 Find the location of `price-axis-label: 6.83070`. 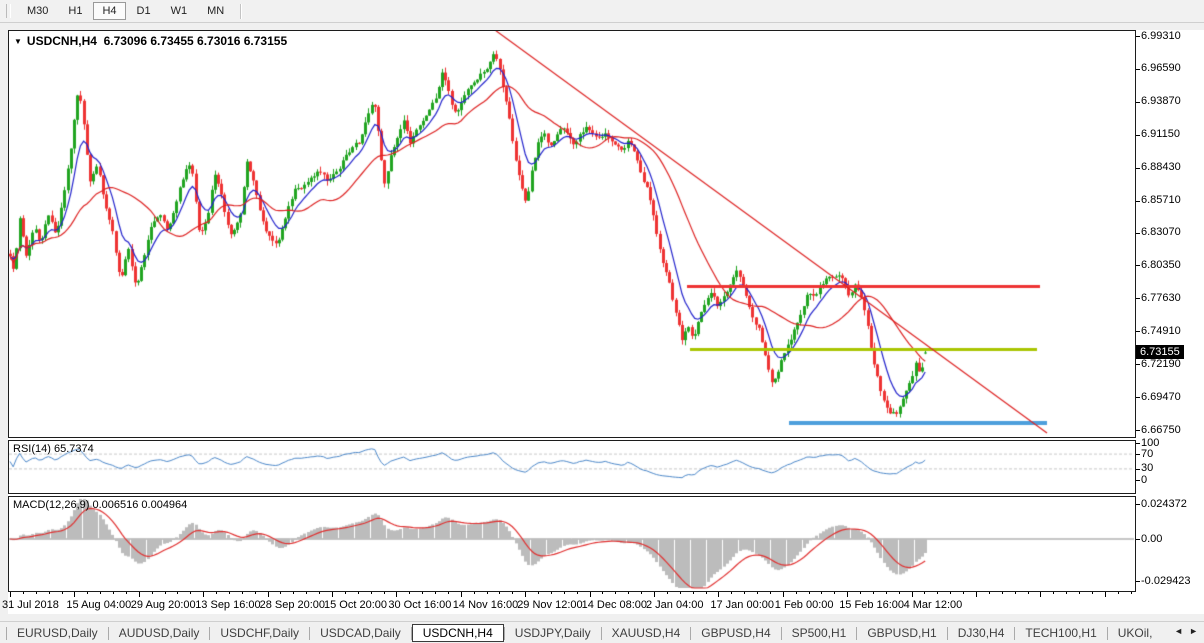

price-axis-label: 6.83070 is located at coordinates (1161, 232).